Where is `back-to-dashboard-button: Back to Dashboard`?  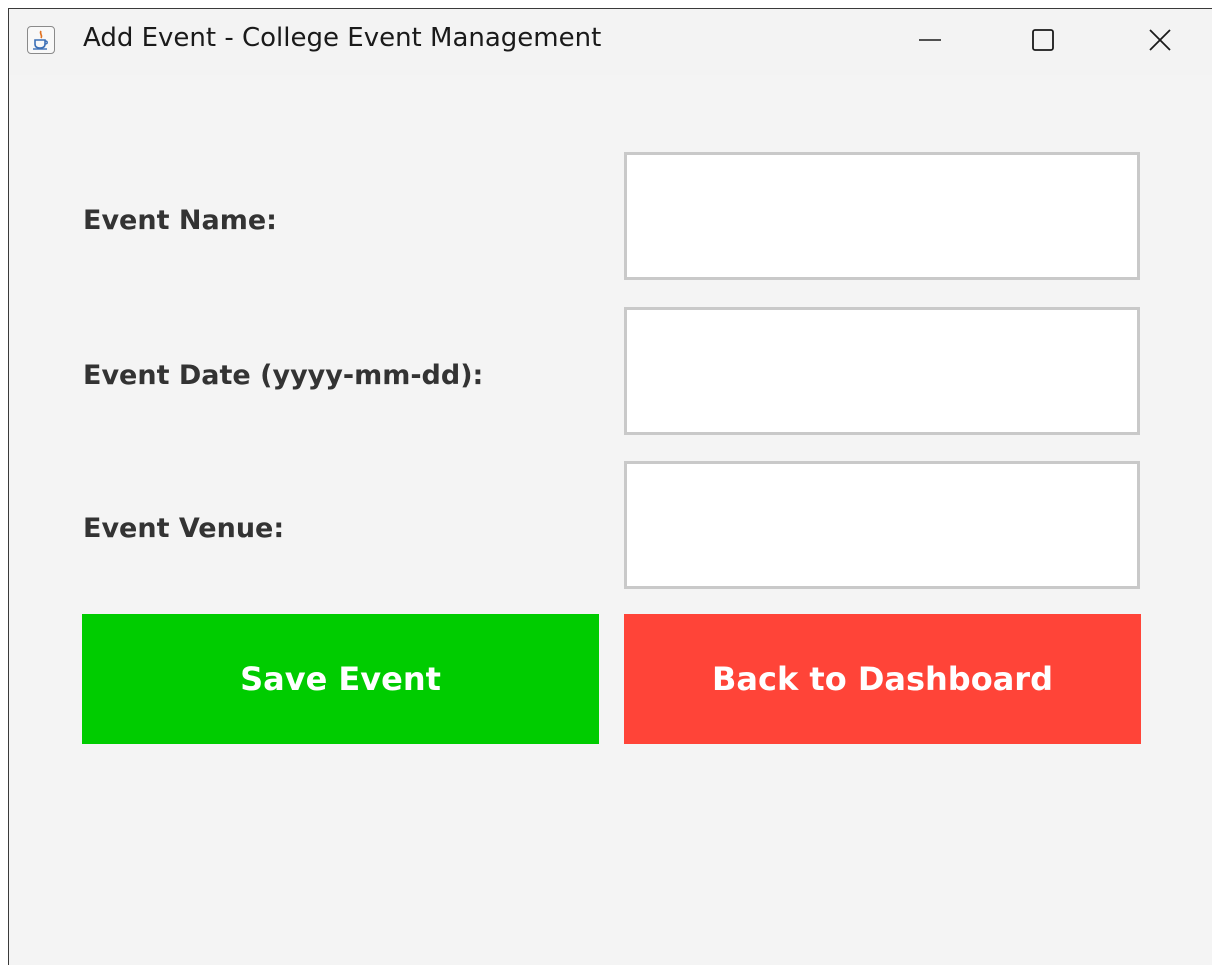 back-to-dashboard-button: Back to Dashboard is located at coordinates (882, 679).